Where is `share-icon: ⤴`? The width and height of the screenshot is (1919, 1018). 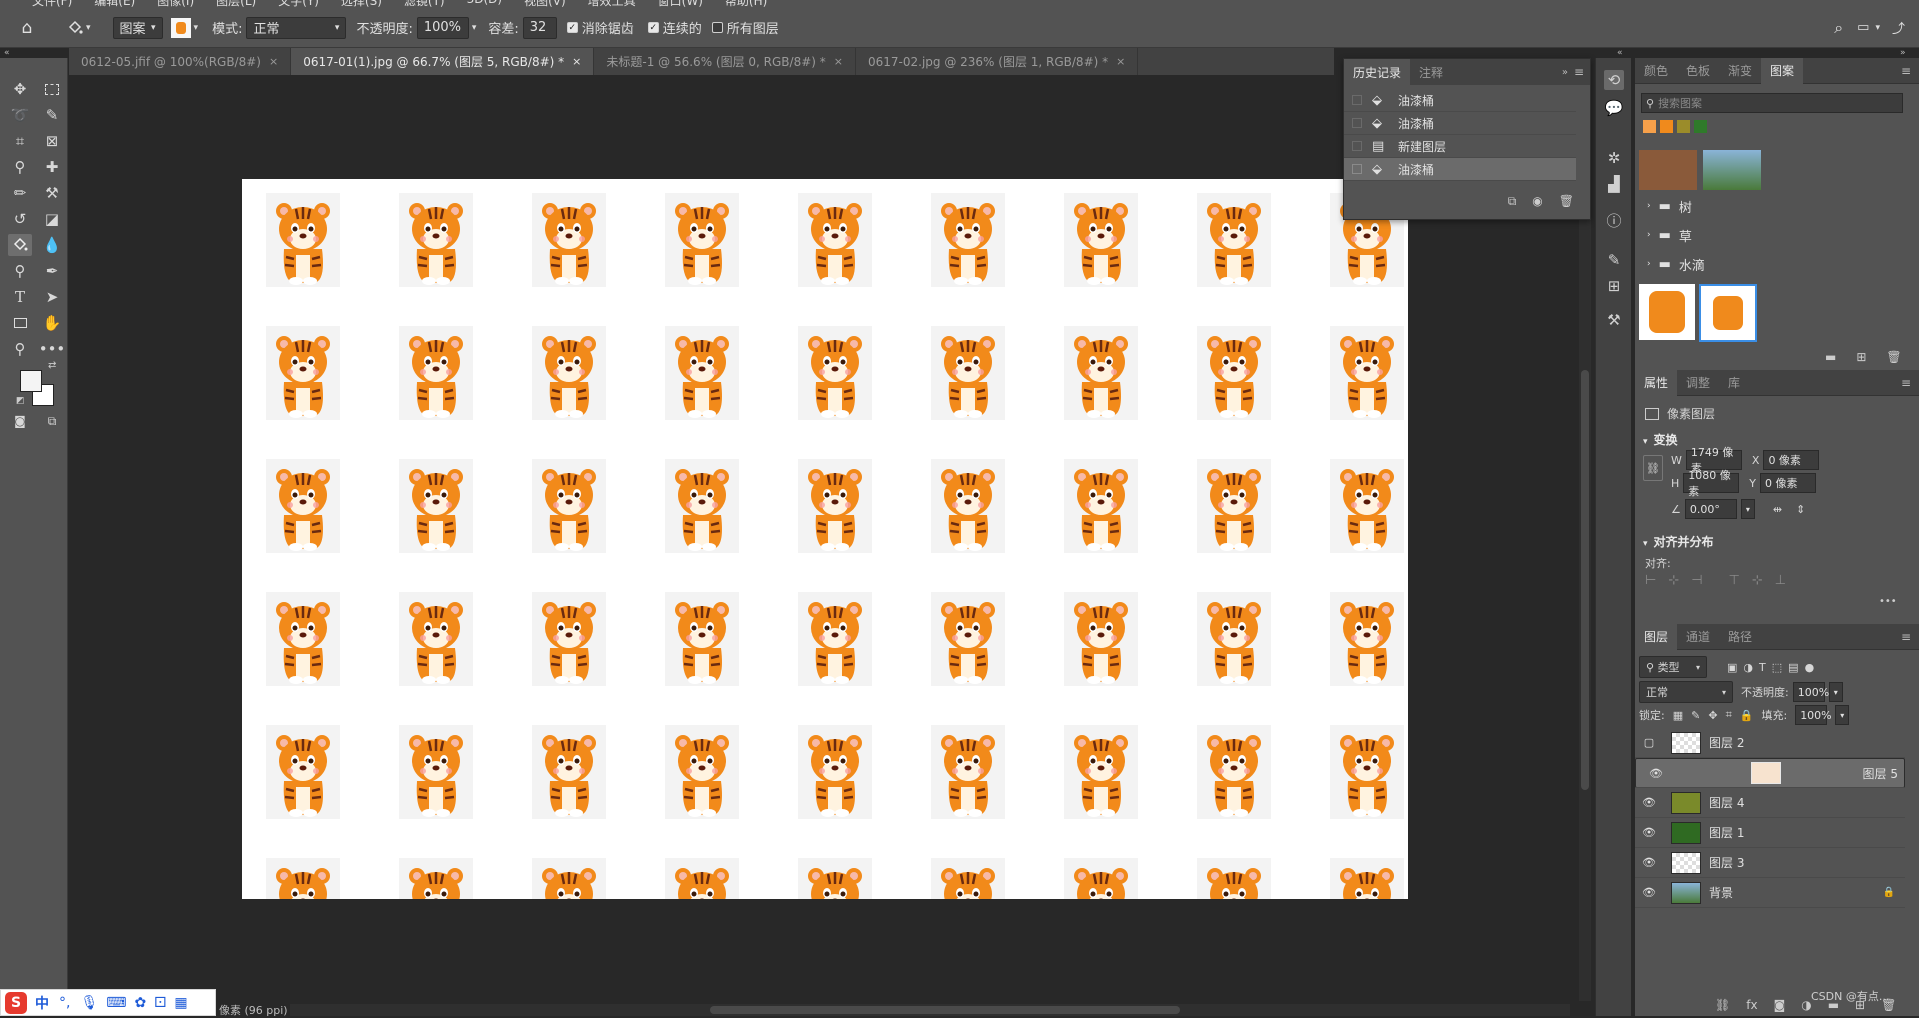
share-icon: ⤴ is located at coordinates (1898, 28).